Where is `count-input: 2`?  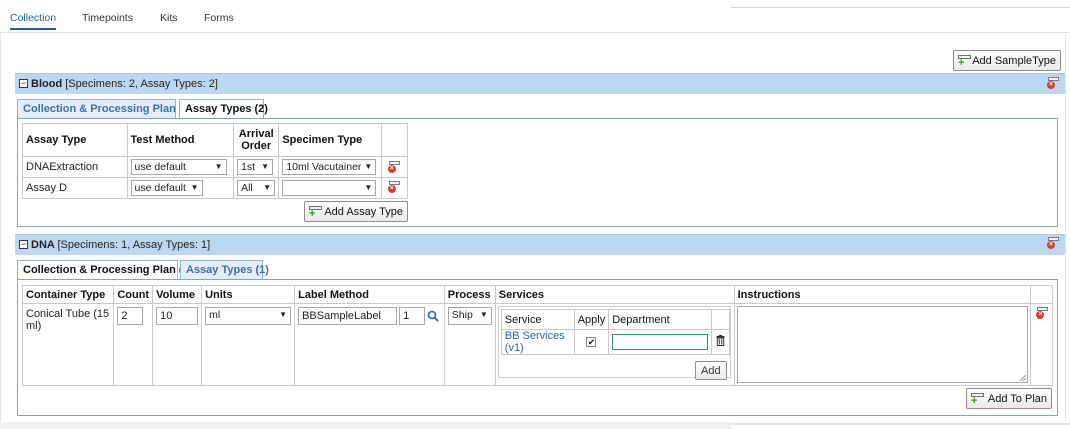
count-input: 2 is located at coordinates (130, 316).